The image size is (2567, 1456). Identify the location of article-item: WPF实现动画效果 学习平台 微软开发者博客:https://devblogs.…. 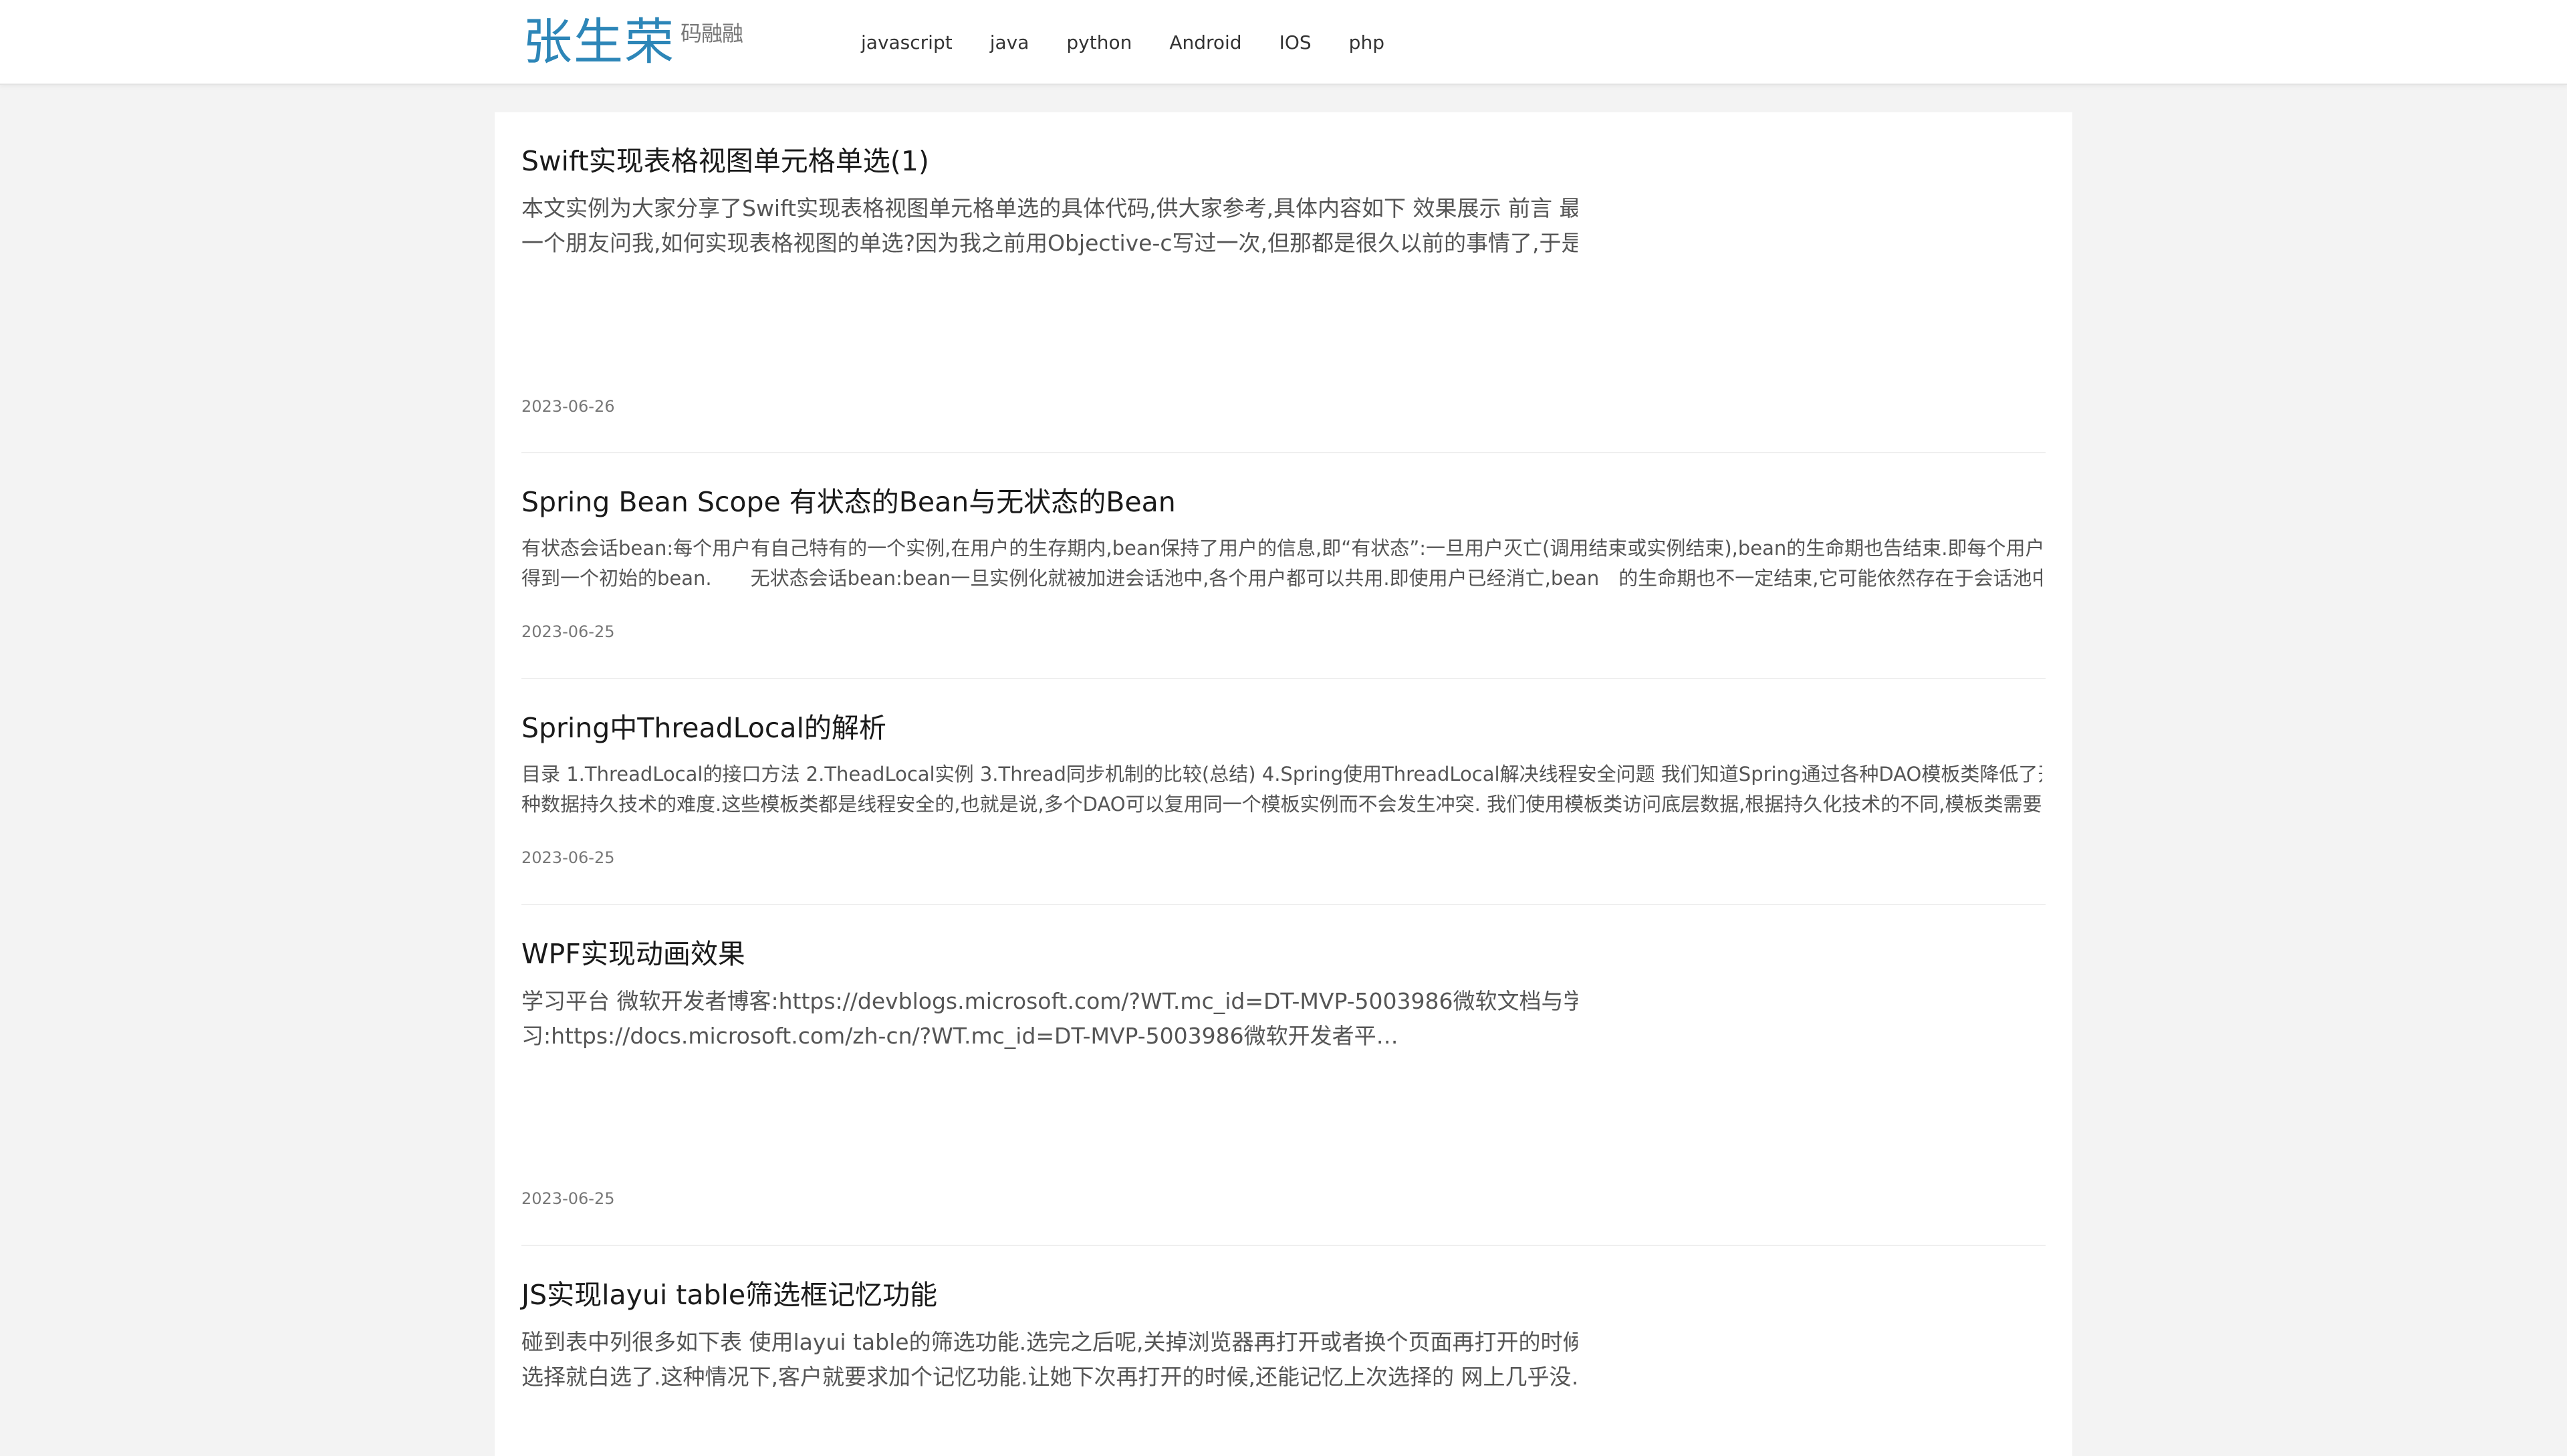
(1283, 995).